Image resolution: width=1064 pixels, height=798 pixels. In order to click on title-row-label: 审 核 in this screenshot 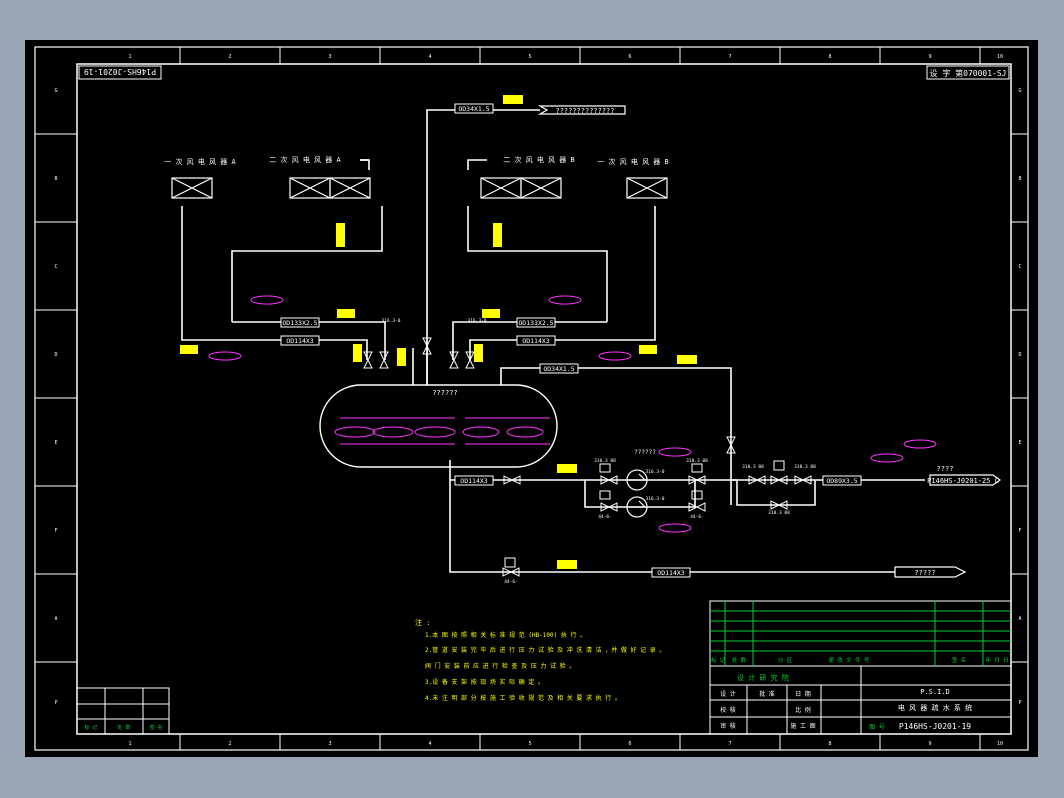, I will do `click(728, 726)`.